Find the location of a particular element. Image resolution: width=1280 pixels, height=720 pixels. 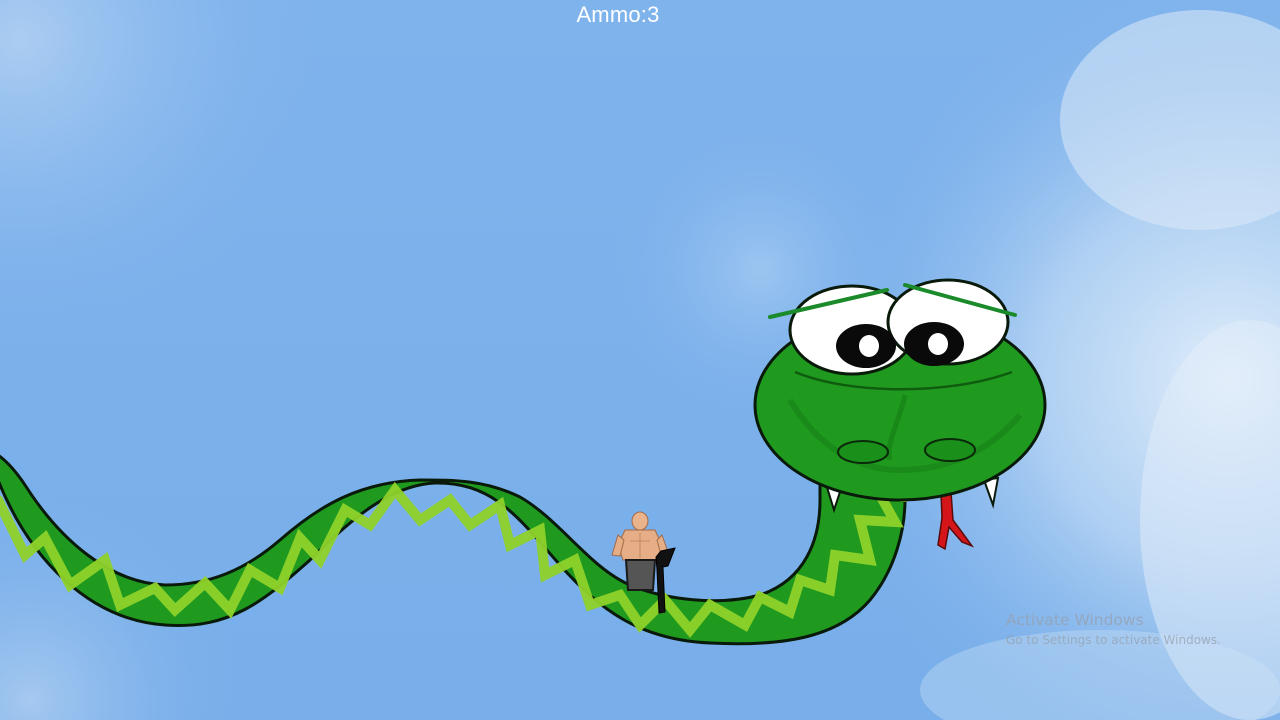

ammo-counter: Ammo:3 is located at coordinates (618, 15).